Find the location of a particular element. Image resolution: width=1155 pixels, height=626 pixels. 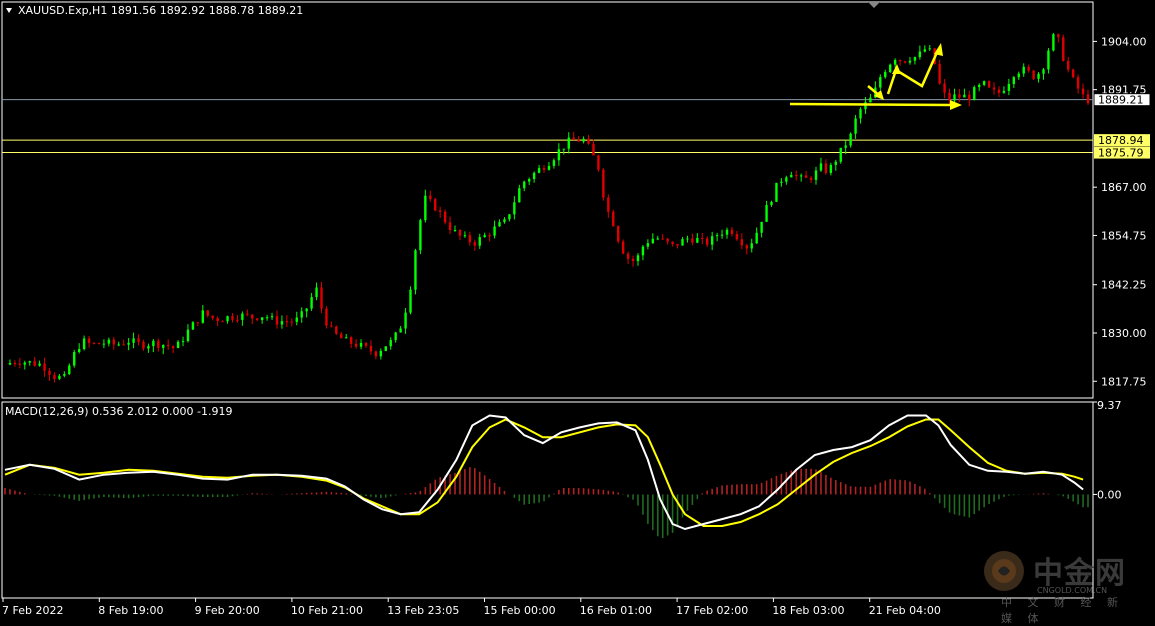

macd-header: MACD(12,26,9) 0.536 2.012 0.000 -1.919 is located at coordinates (119, 411).